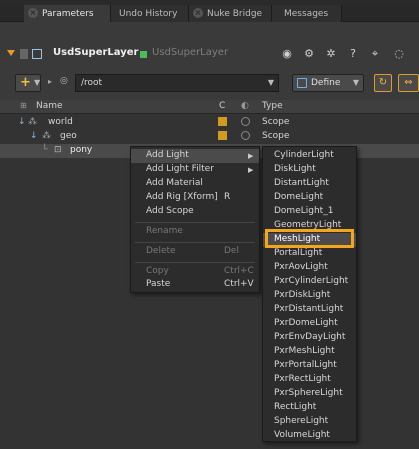  What do you see at coordinates (157, 271) in the screenshot?
I see `menu-label: Copy` at bounding box center [157, 271].